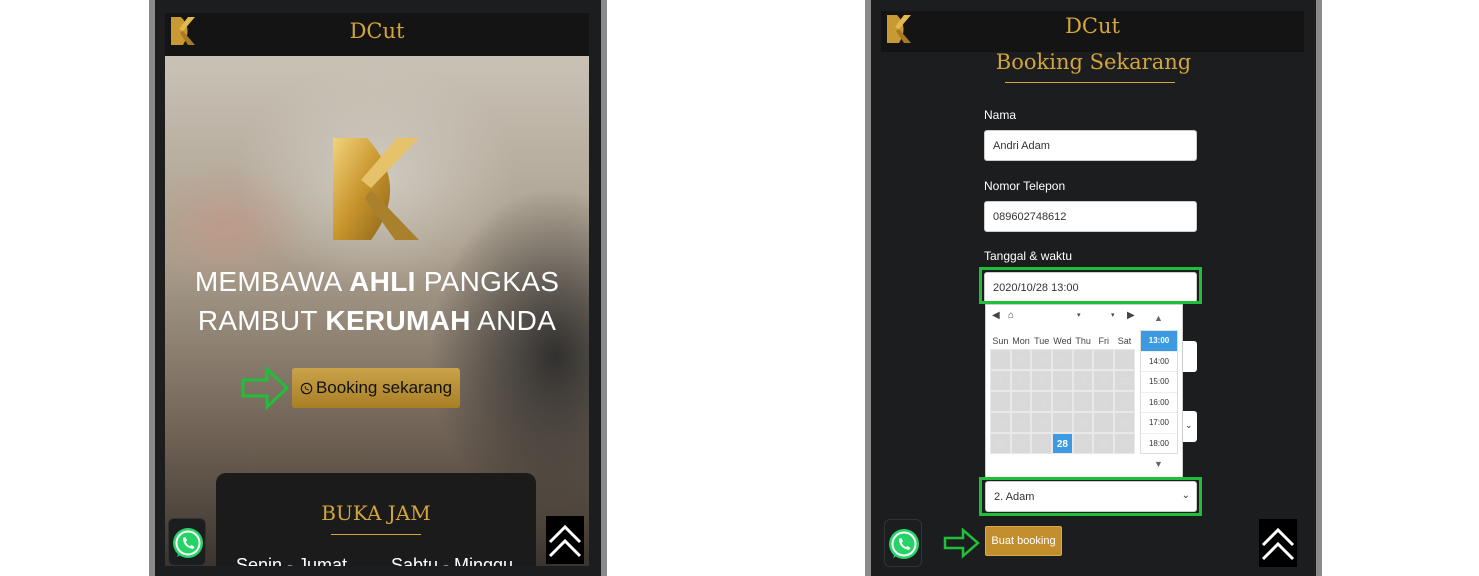 This screenshot has height=576, width=1479. Describe the element at coordinates (1000, 401) in the screenshot. I see `calendar-day: 11` at that location.